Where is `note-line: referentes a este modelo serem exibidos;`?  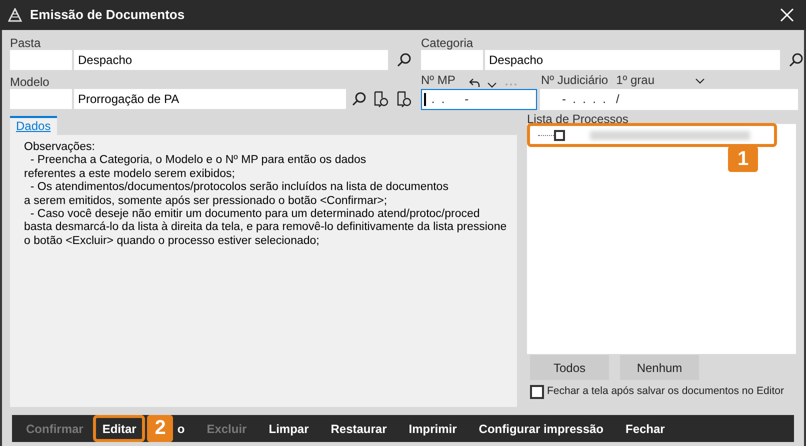
note-line: referentes a este modelo serem exibidos; is located at coordinates (130, 175).